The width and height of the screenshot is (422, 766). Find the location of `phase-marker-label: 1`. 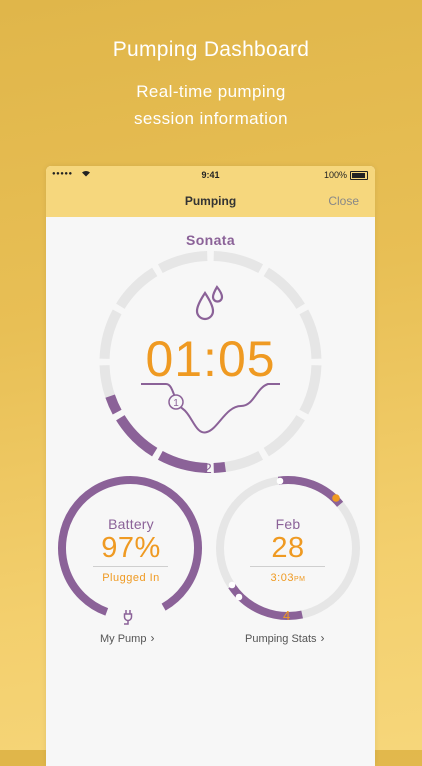

phase-marker-label: 1 is located at coordinates (176, 403).